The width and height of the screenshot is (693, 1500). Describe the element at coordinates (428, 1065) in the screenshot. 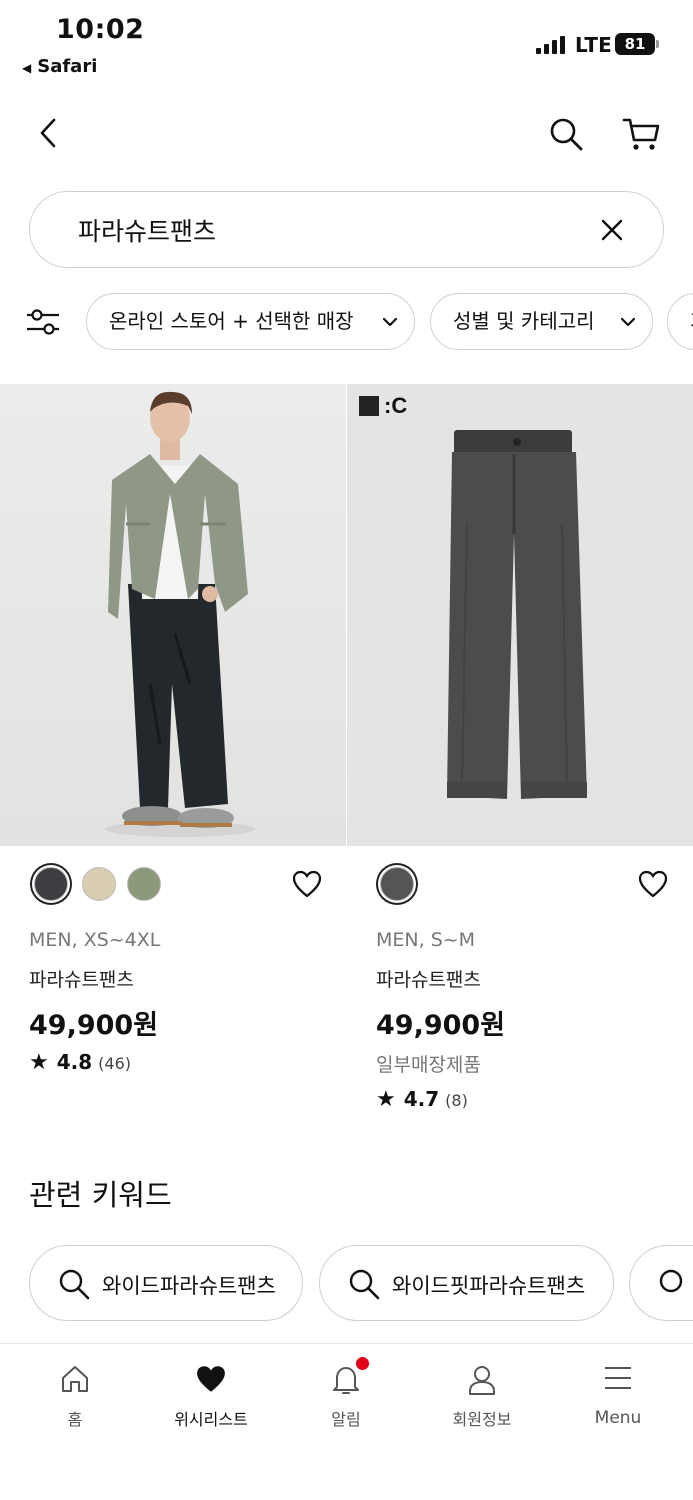

I see `stock-note: 일부매장제품` at that location.